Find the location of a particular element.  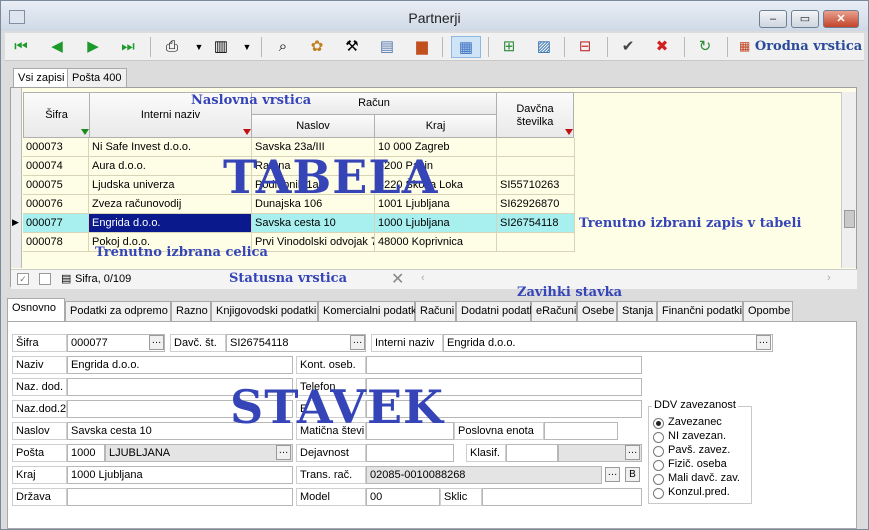

record-tab: Knjigovodski podatki is located at coordinates (264, 311).